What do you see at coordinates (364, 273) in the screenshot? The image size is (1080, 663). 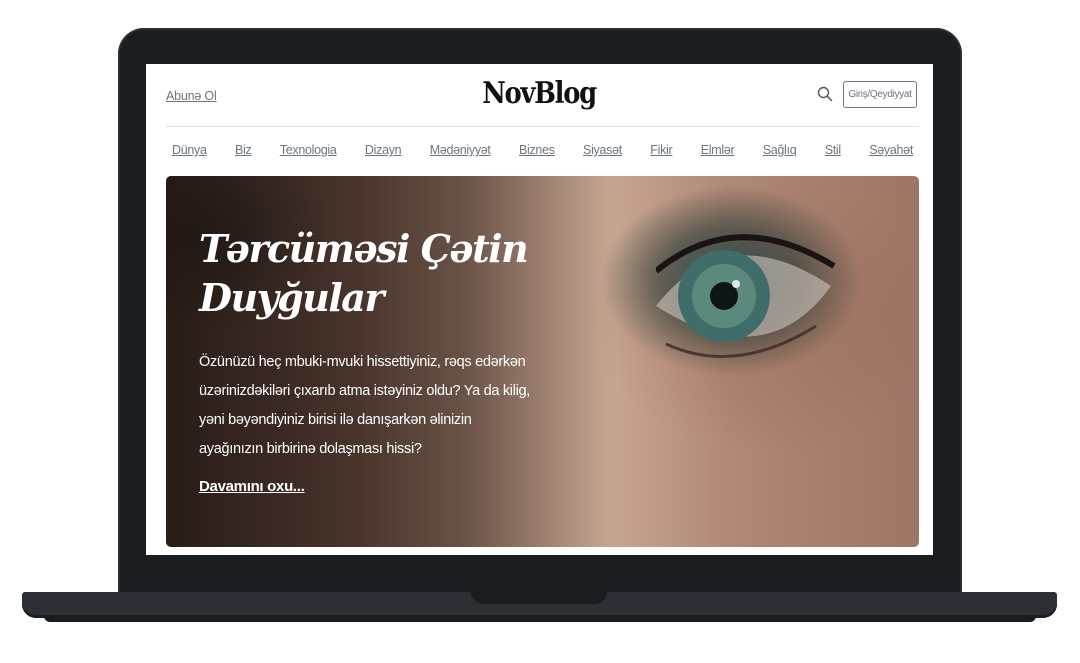 I see `hero-title: Tərcüməsi Çətin Duyğular` at bounding box center [364, 273].